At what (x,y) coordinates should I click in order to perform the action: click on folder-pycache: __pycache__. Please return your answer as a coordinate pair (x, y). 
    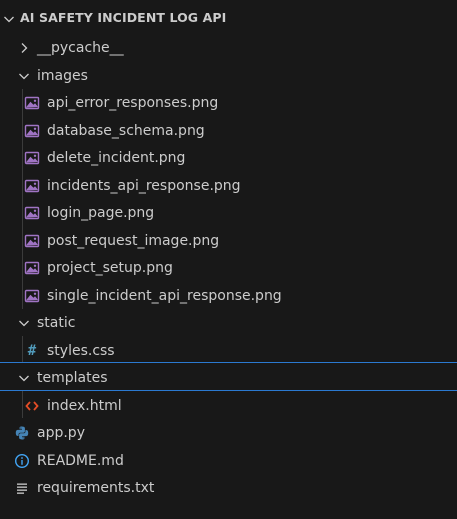
    Looking at the image, I should click on (228, 47).